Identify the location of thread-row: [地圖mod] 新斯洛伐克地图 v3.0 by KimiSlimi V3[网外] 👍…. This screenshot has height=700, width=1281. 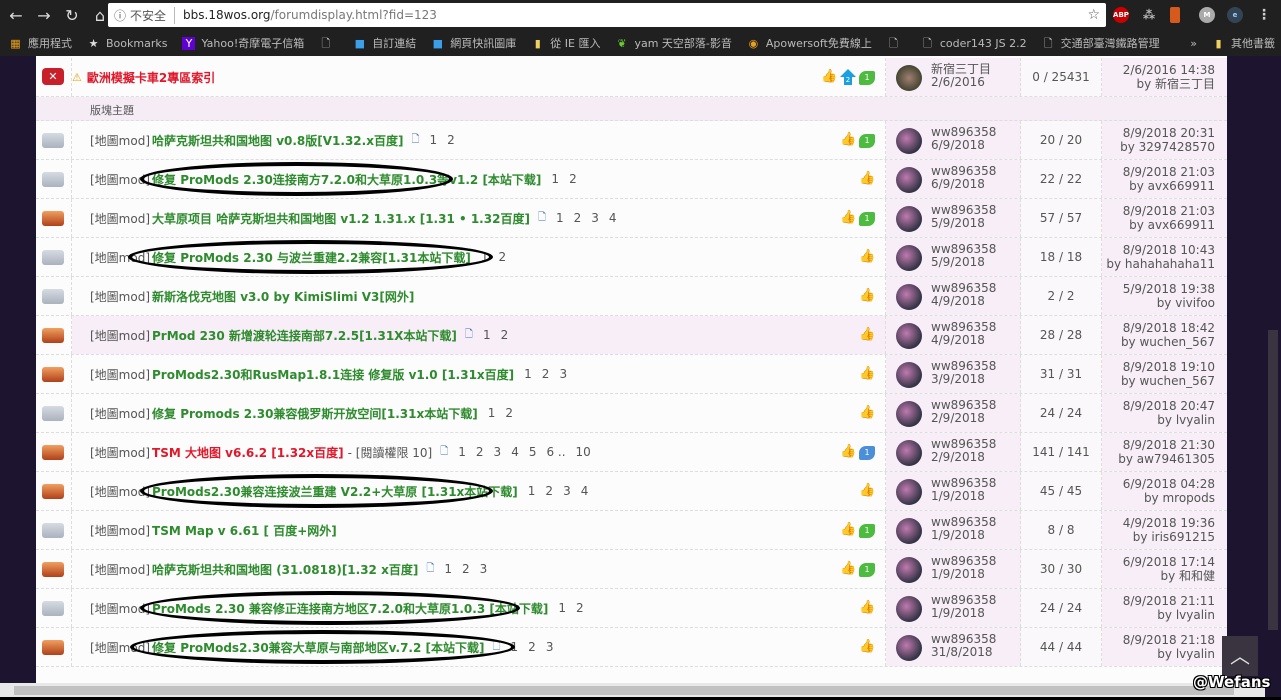
(631, 296).